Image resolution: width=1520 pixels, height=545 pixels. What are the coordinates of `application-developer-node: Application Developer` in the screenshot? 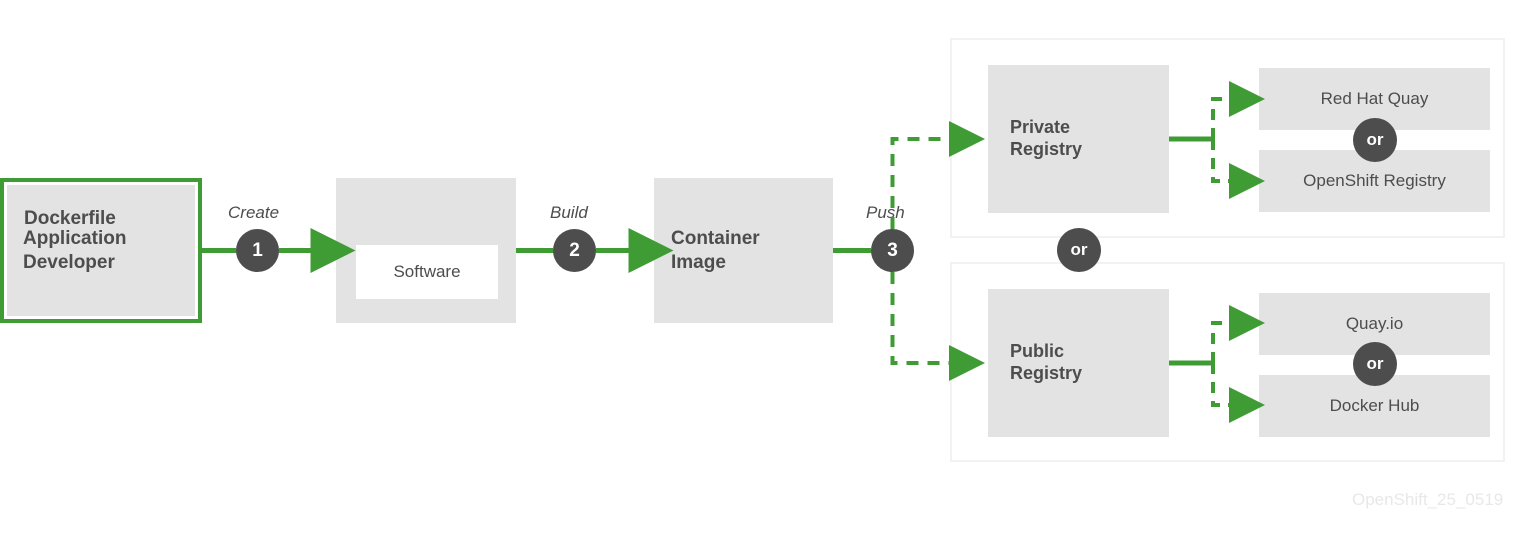 It's located at (101, 250).